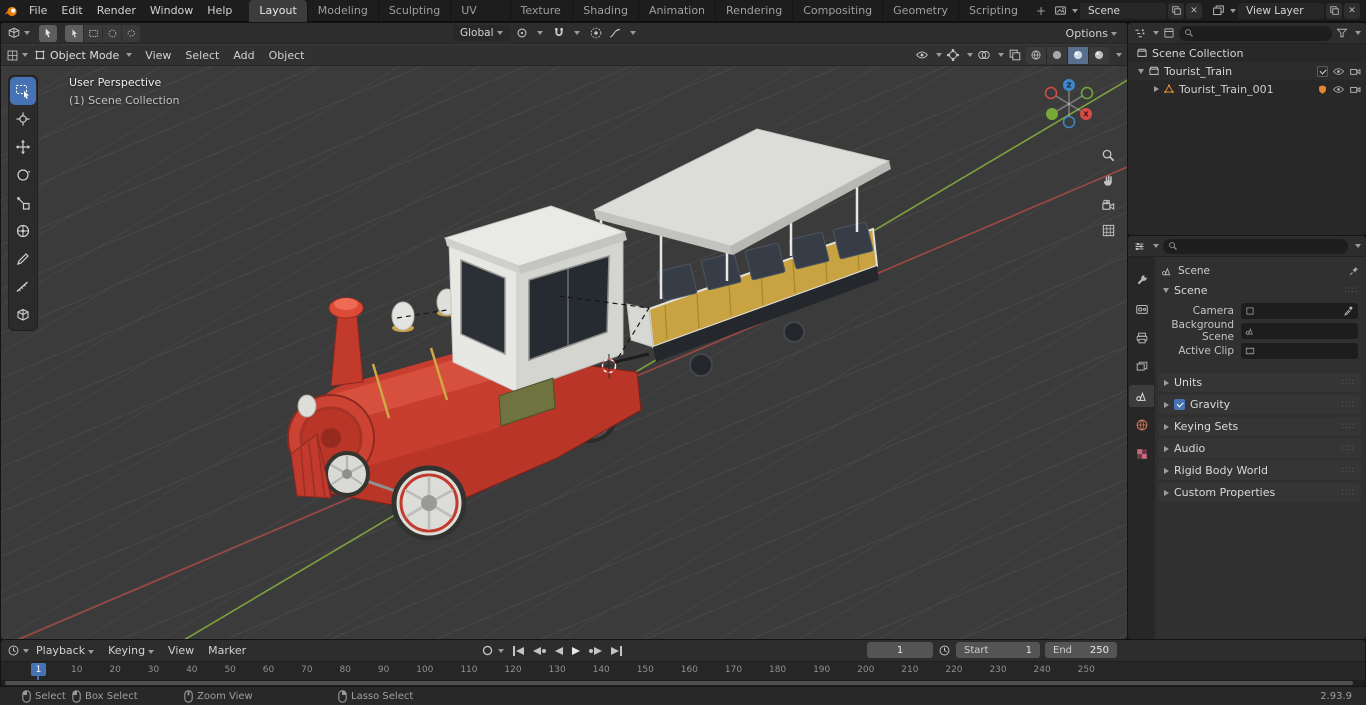 Image resolution: width=1366 pixels, height=705 pixels. What do you see at coordinates (492, 650) in the screenshot?
I see `auto-key-button` at bounding box center [492, 650].